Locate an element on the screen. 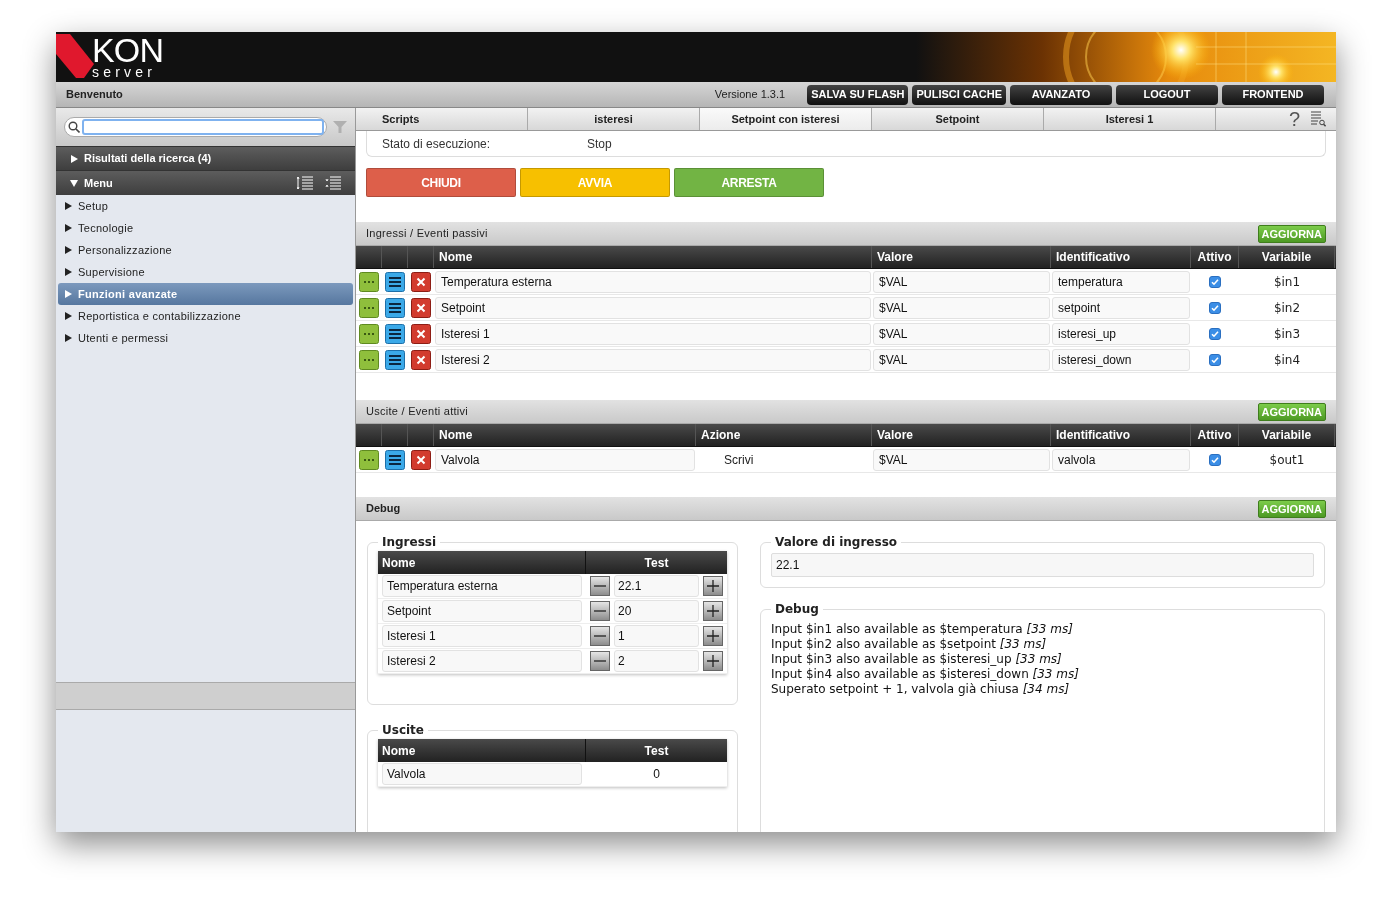  toolbar-button: SALVA SU FLASH is located at coordinates (858, 94).